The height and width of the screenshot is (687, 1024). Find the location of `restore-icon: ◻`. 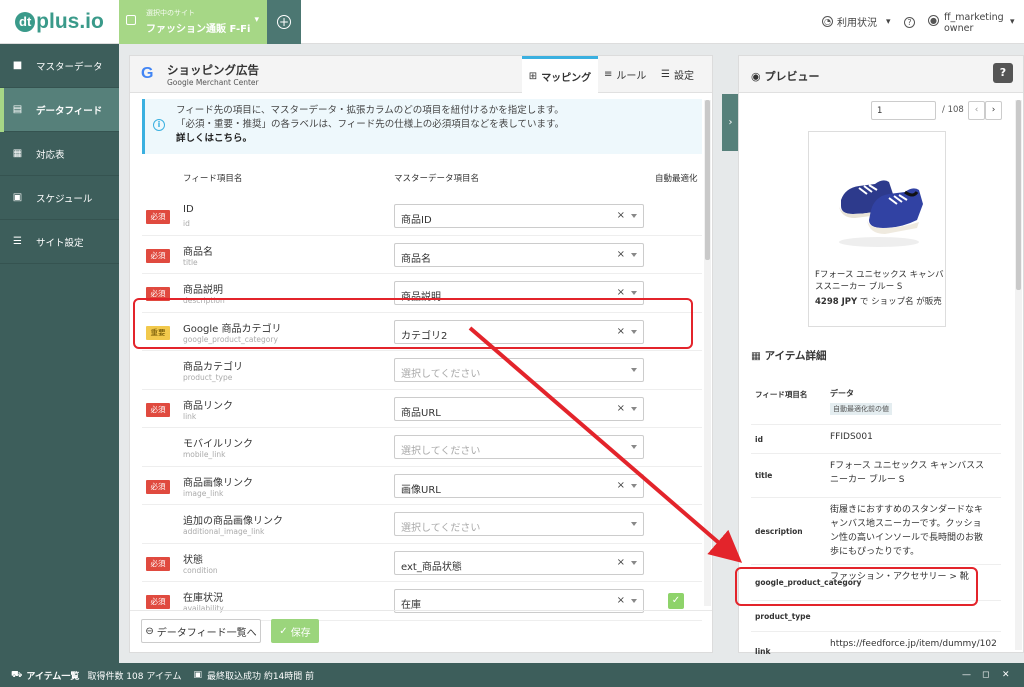

restore-icon: ◻ is located at coordinates (985, 675).